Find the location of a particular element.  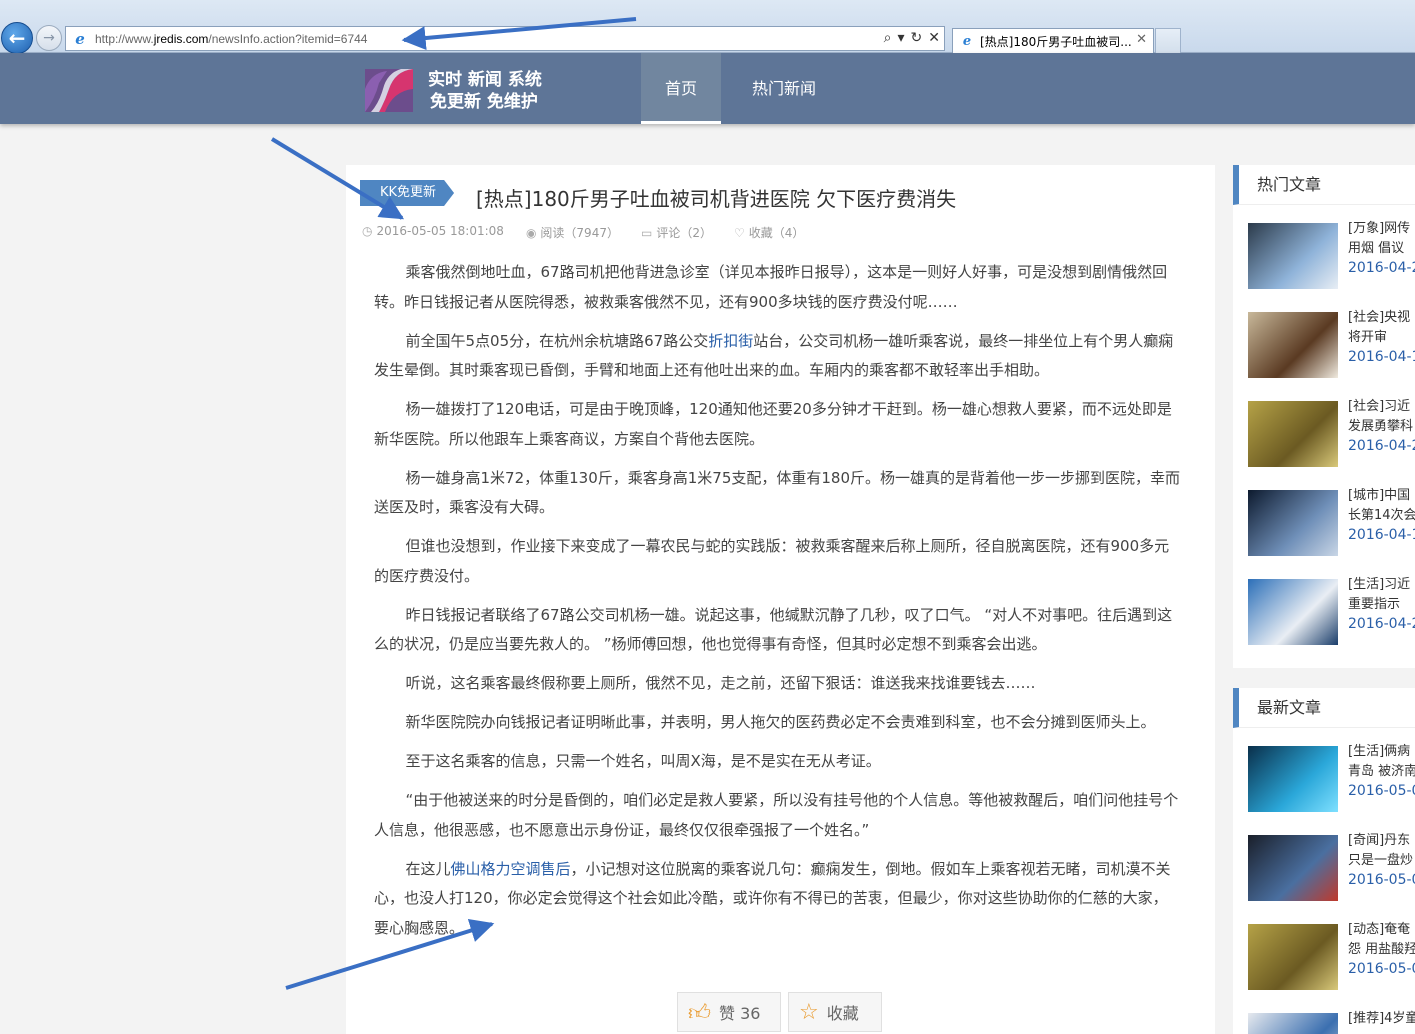

ie-page-icon: e is located at coordinates (80, 38).